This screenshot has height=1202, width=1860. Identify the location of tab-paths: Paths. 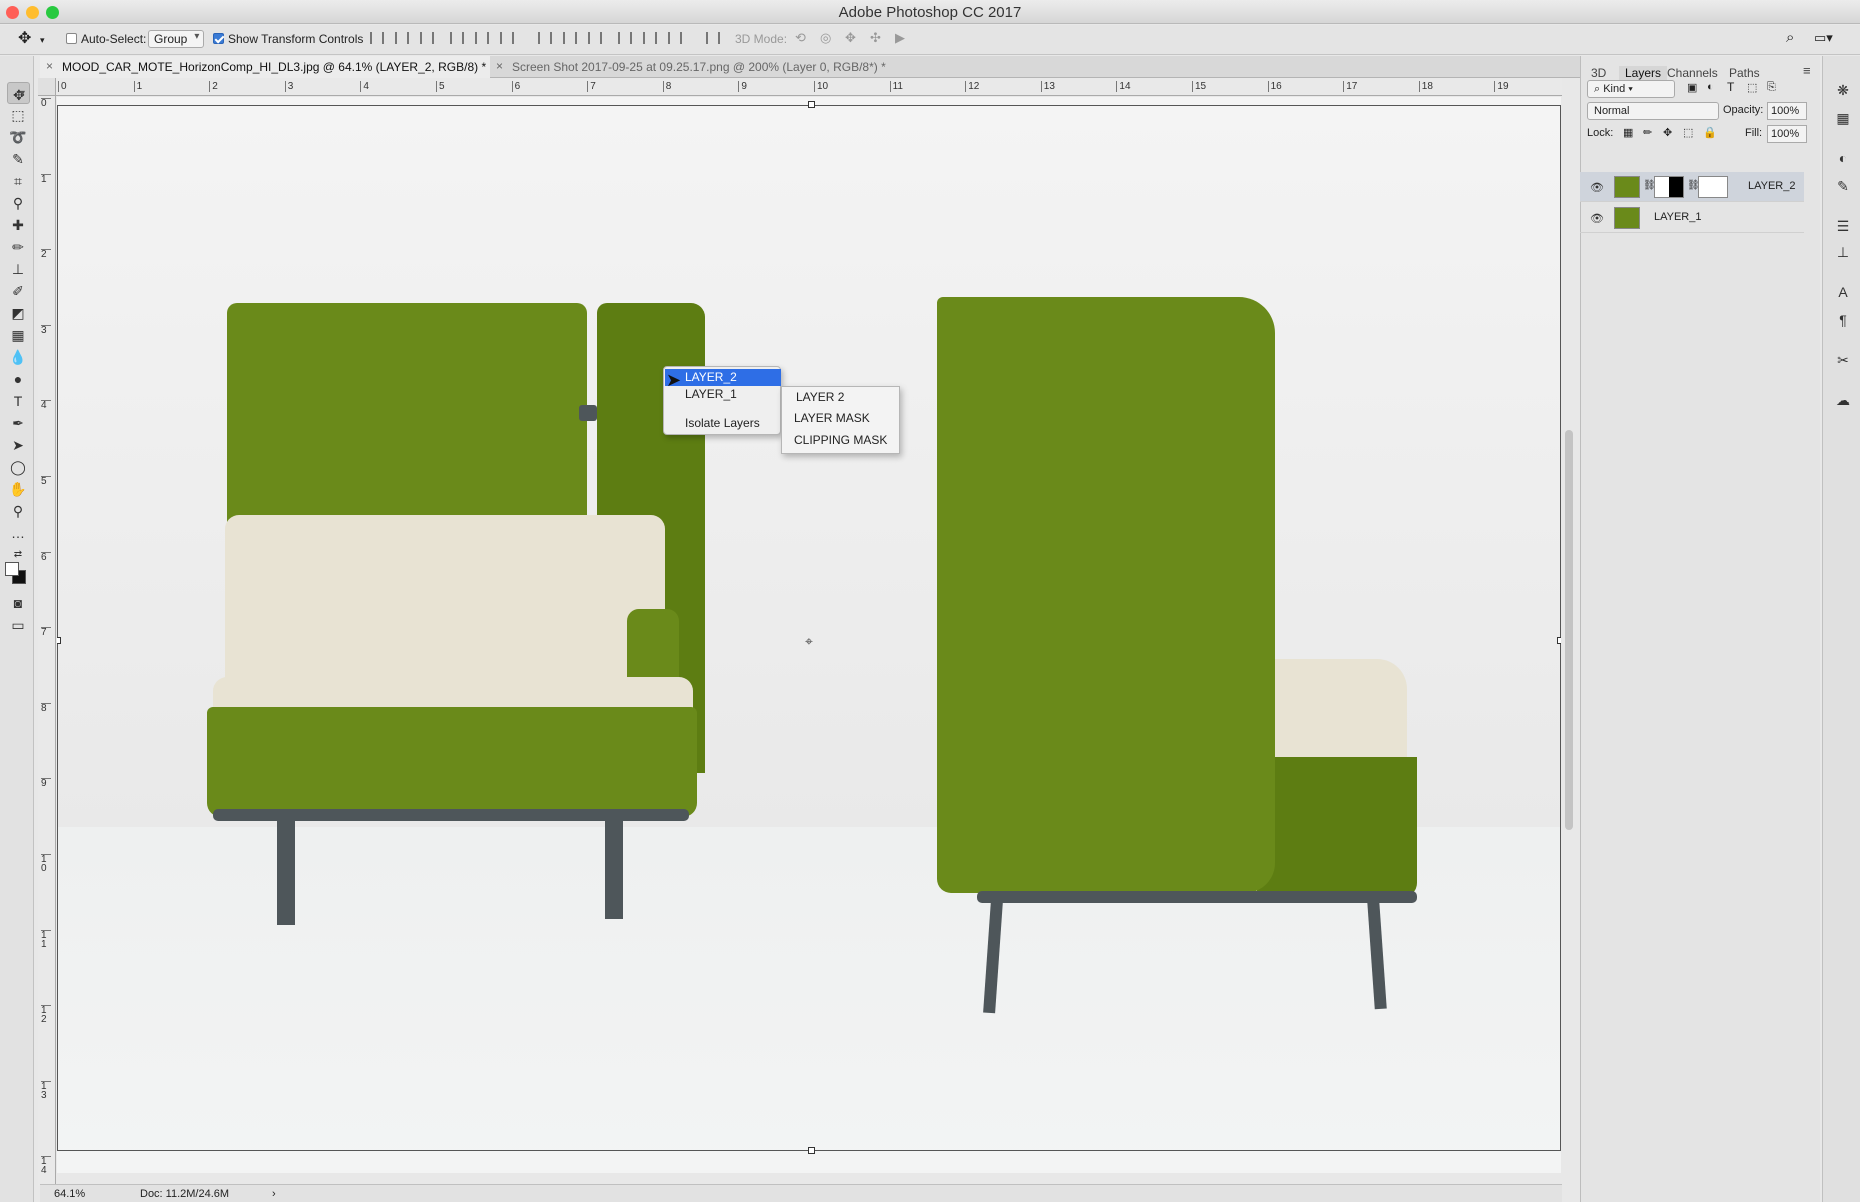
(1744, 73).